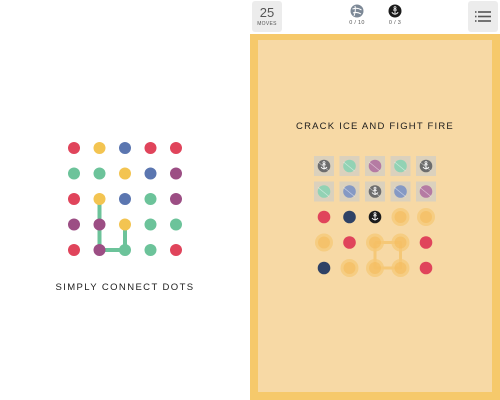 The width and height of the screenshot is (500, 400). Describe the element at coordinates (125, 287) in the screenshot. I see `intro-caption: SIMPLY CONNECT DOTS` at that location.